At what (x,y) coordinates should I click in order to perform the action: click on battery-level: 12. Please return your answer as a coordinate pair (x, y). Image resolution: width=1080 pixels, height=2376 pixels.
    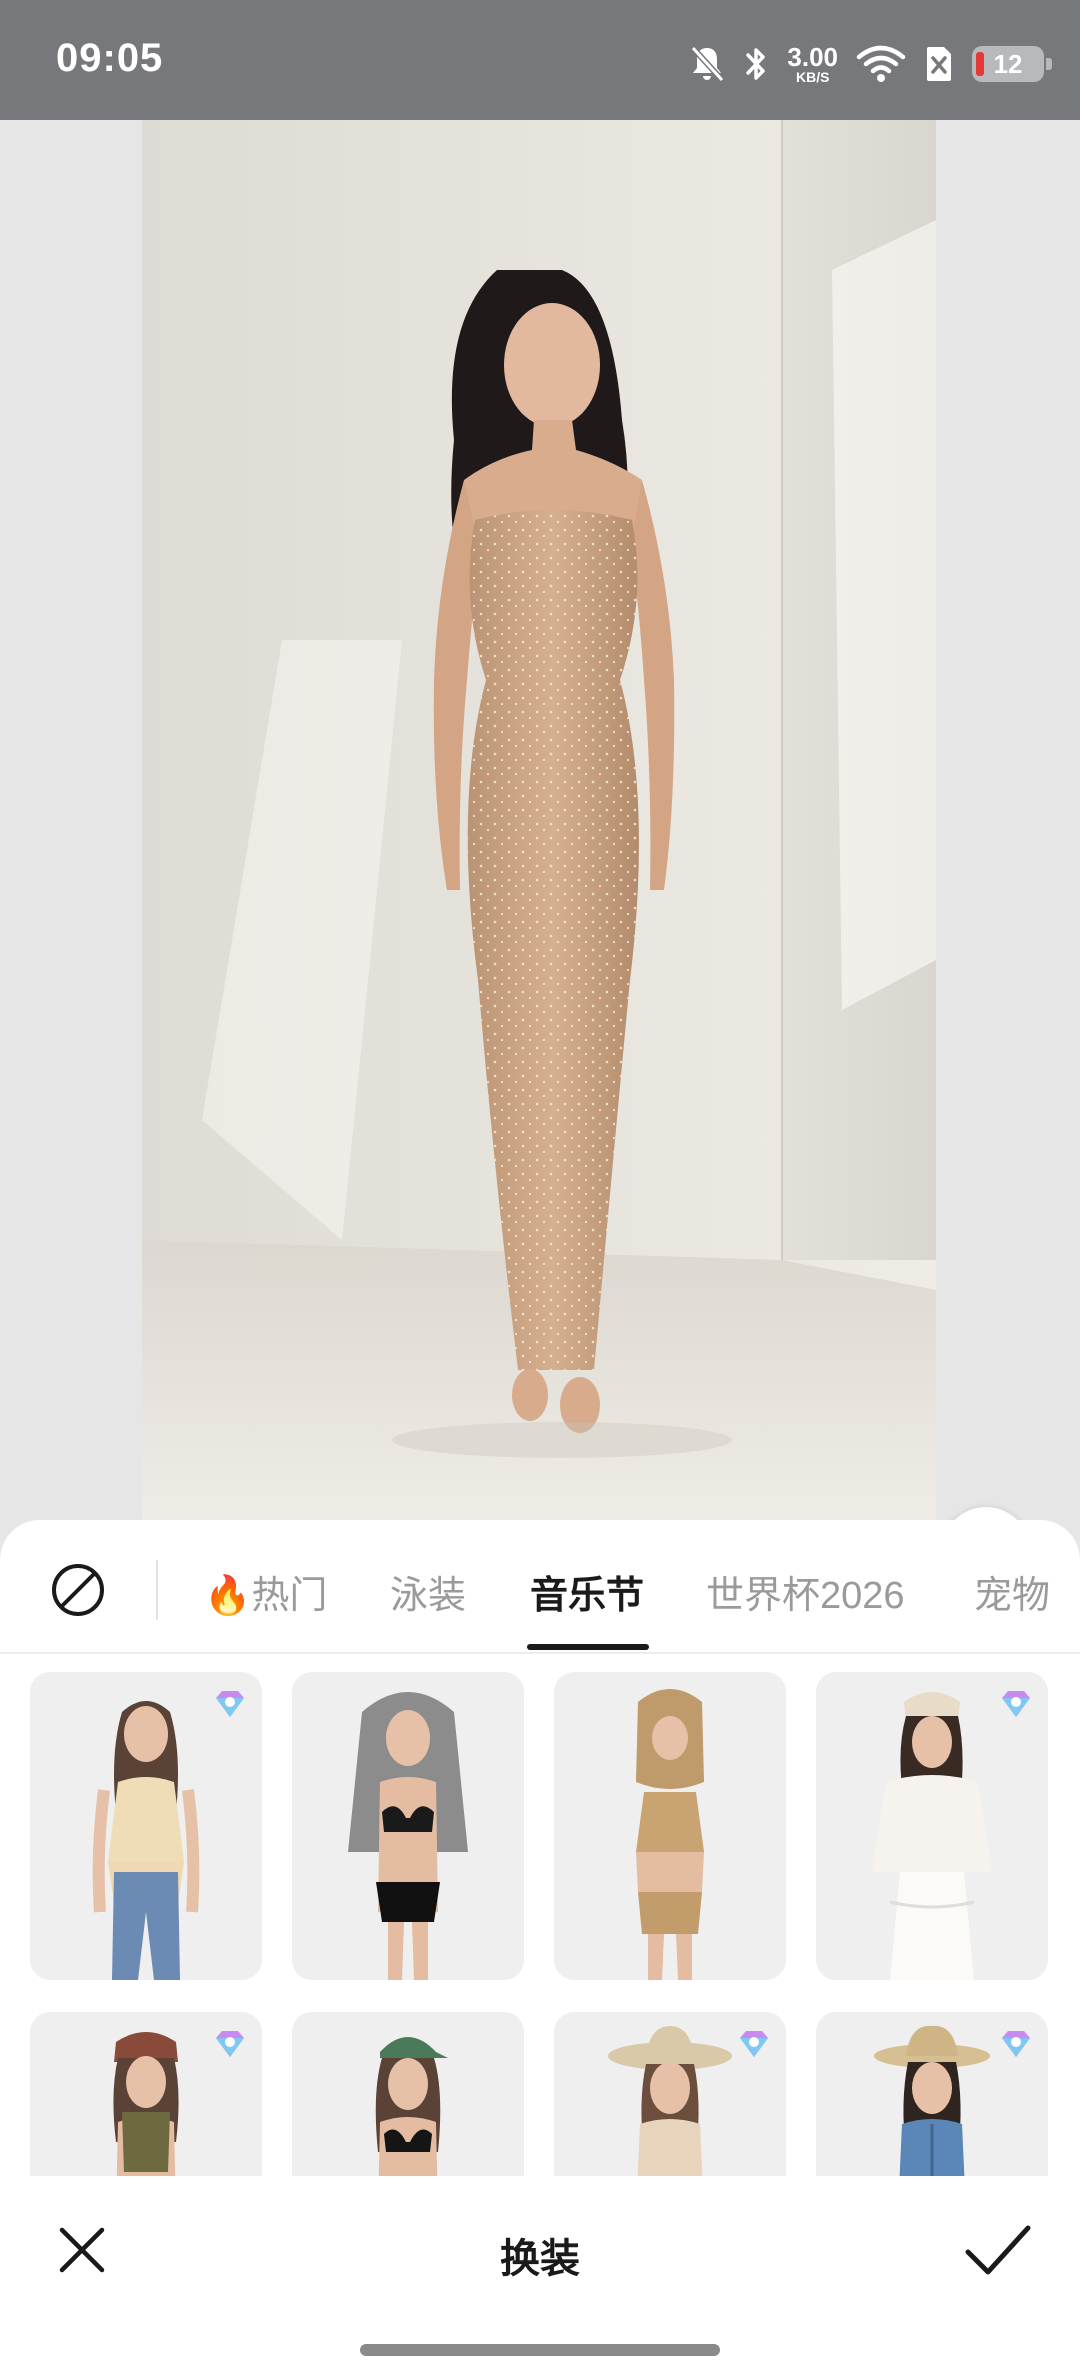
    Looking at the image, I should click on (1008, 63).